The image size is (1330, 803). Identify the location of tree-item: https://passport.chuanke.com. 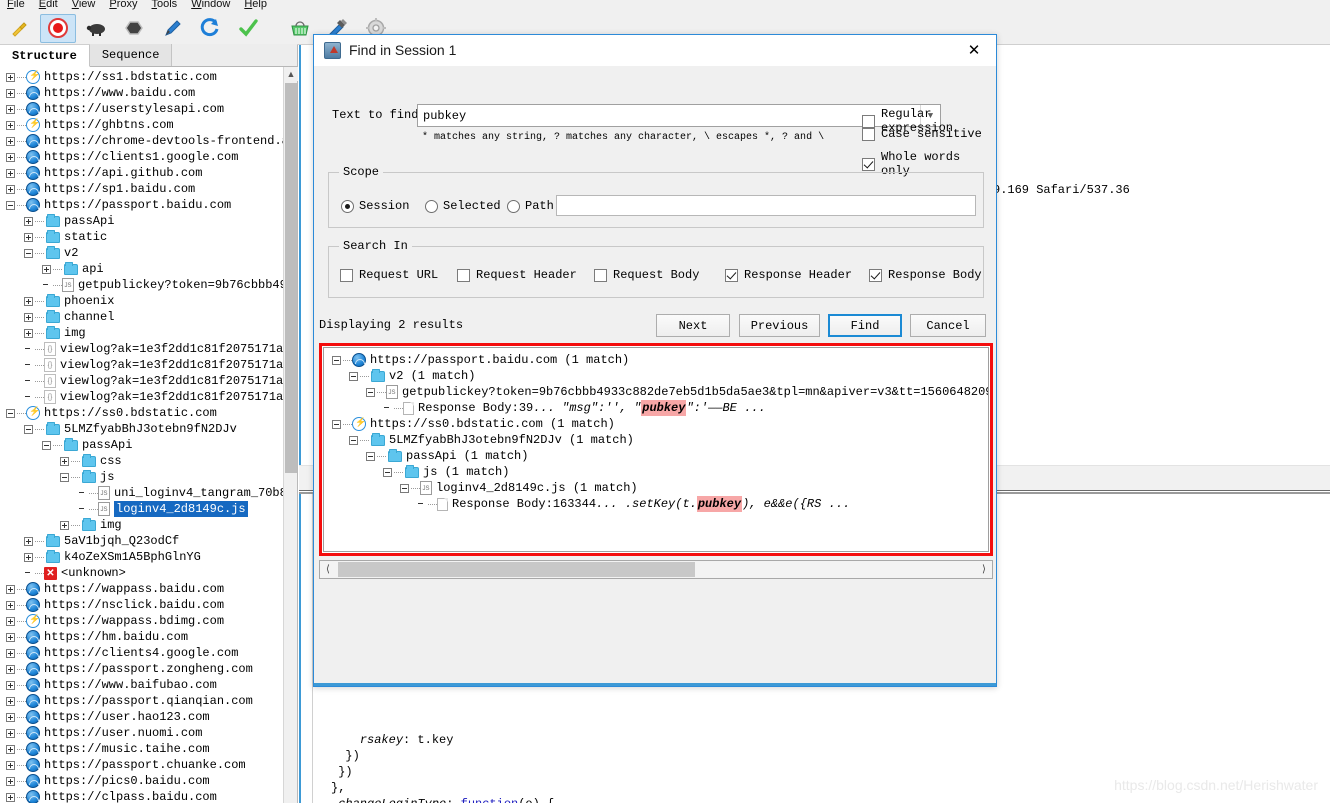
(148, 765).